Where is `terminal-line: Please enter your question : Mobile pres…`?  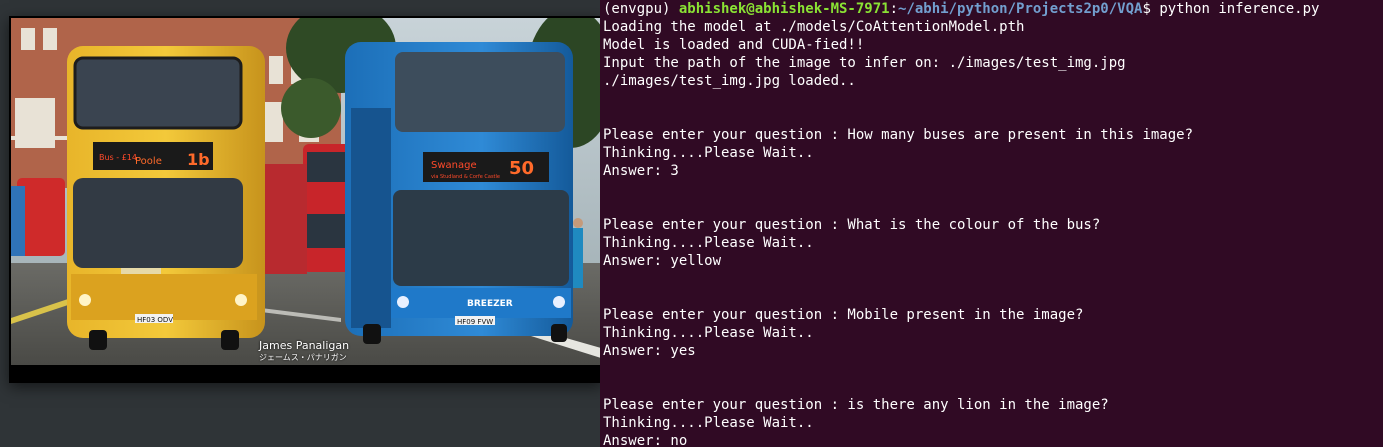 terminal-line: Please enter your question : Mobile pres… is located at coordinates (843, 315).